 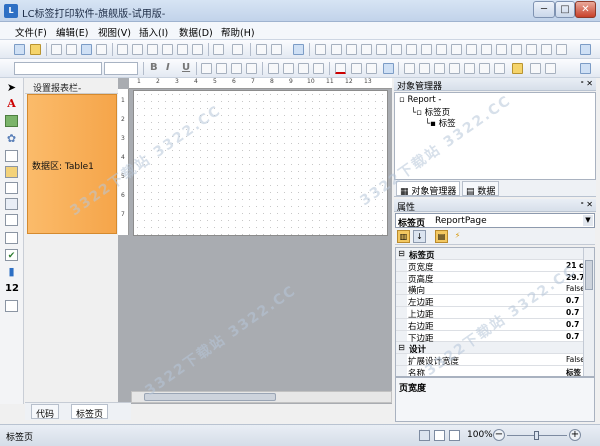 What do you see at coordinates (441, 236) in the screenshot?
I see `properties-view-icon: ▤` at bounding box center [441, 236].